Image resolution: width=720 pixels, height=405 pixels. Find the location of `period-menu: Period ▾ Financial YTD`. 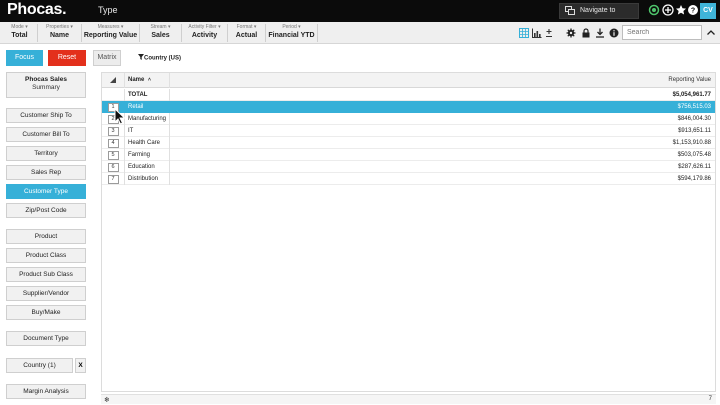

period-menu: Period ▾ Financial YTD is located at coordinates (292, 33).